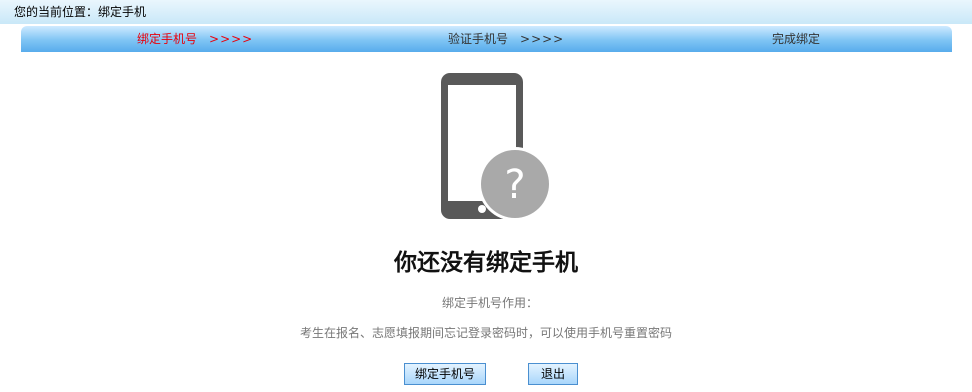 This screenshot has width=972, height=392. What do you see at coordinates (514, 185) in the screenshot?
I see `question-mark: ?` at bounding box center [514, 185].